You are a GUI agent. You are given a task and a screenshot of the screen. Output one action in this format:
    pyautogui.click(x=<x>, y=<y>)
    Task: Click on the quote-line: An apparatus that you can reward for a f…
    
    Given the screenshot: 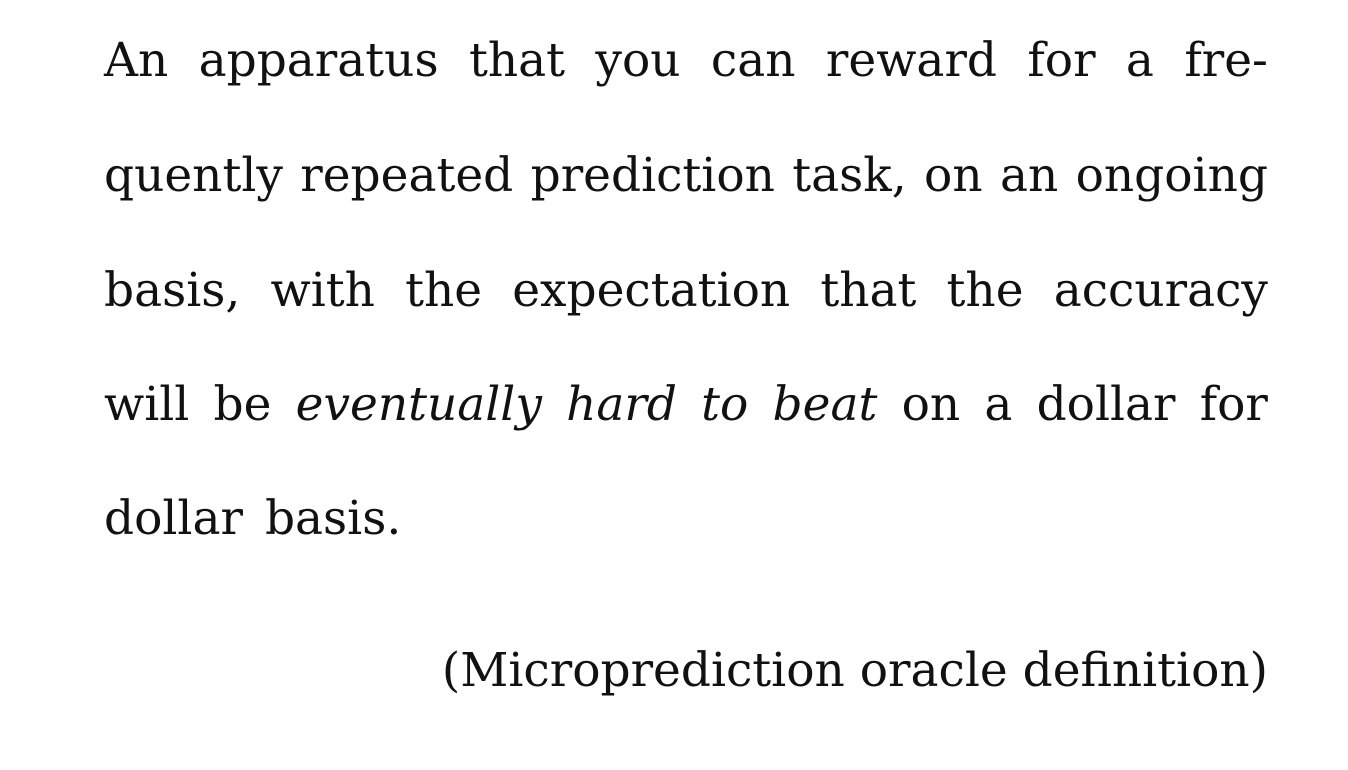 What is the action you would take?
    pyautogui.click(x=686, y=61)
    